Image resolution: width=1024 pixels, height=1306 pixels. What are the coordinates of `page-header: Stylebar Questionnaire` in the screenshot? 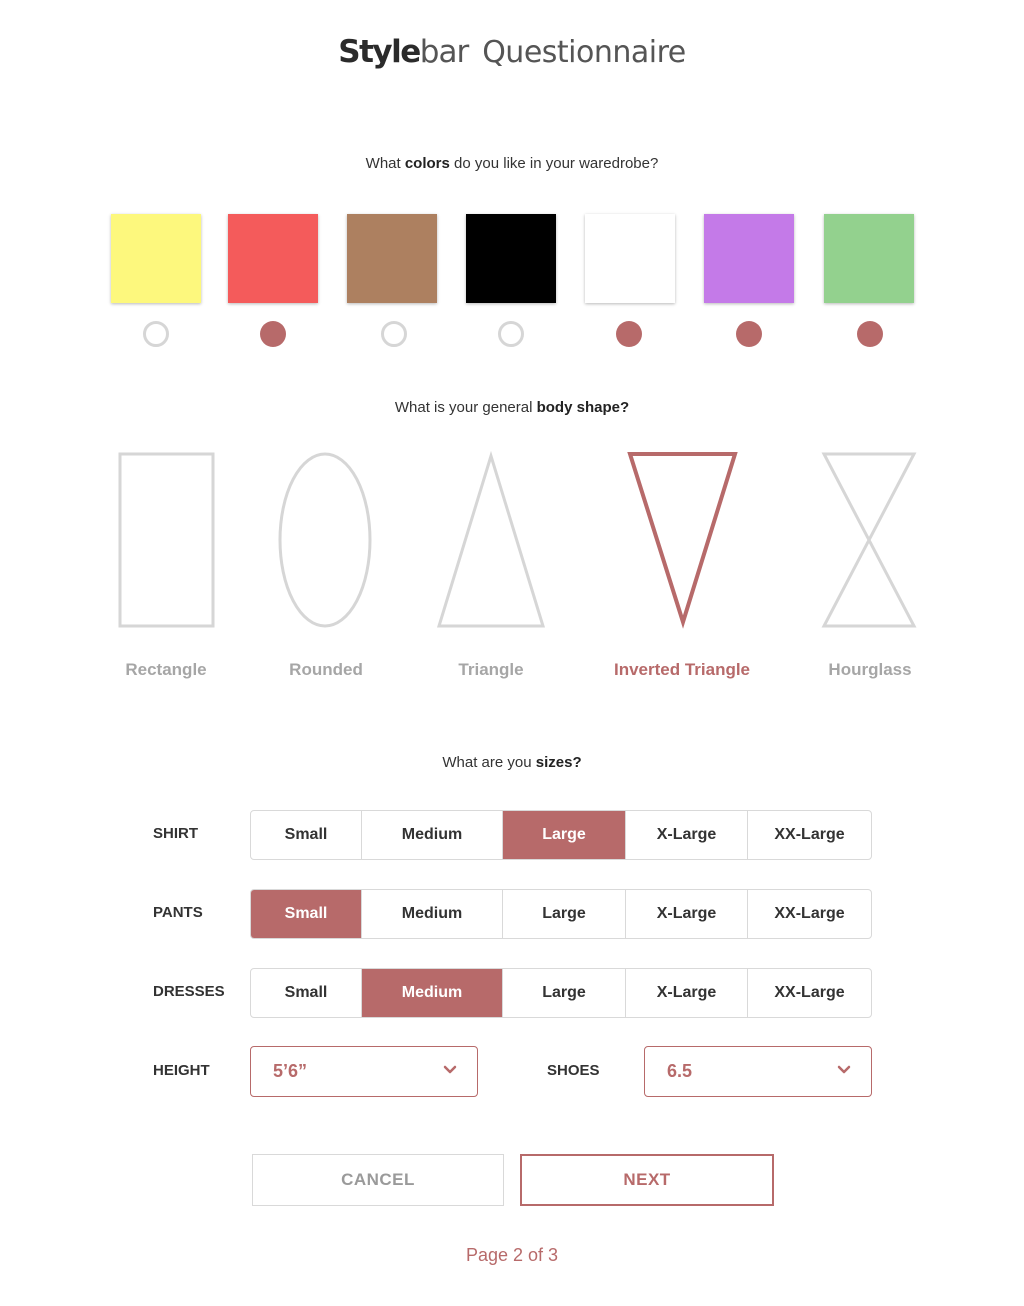 It's located at (512, 52).